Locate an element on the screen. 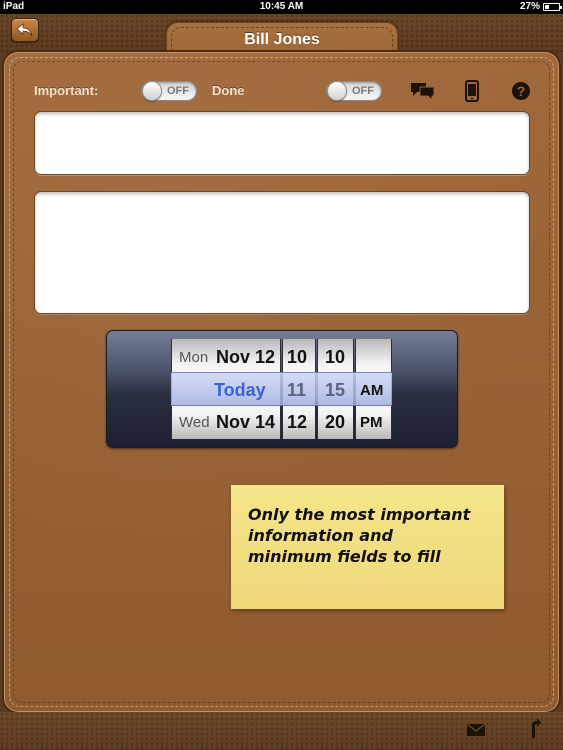  share-button is located at coordinates (534, 728).